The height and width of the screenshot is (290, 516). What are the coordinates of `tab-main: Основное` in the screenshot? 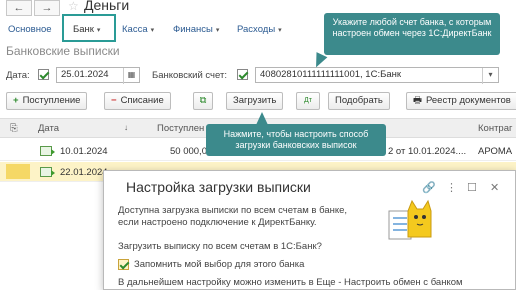 It's located at (30, 29).